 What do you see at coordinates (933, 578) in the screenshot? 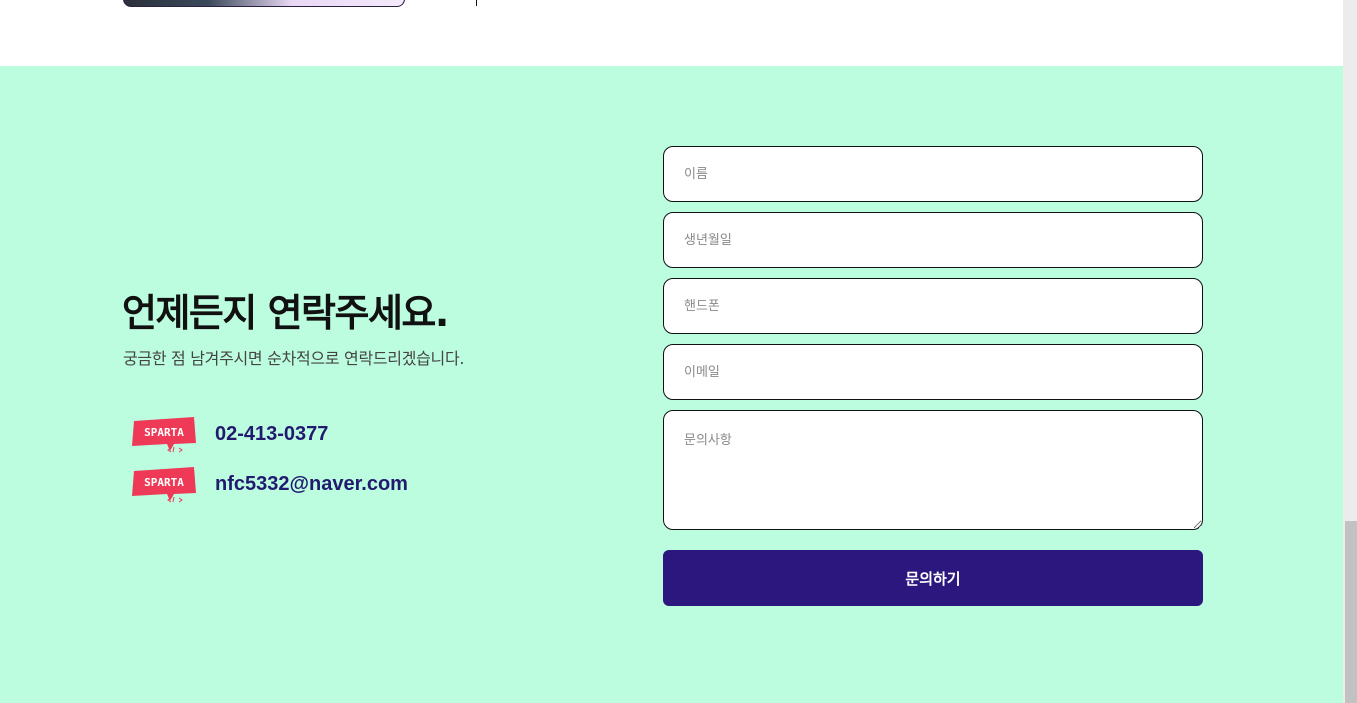
I see `submit-inquiry-button: 문의하기` at bounding box center [933, 578].